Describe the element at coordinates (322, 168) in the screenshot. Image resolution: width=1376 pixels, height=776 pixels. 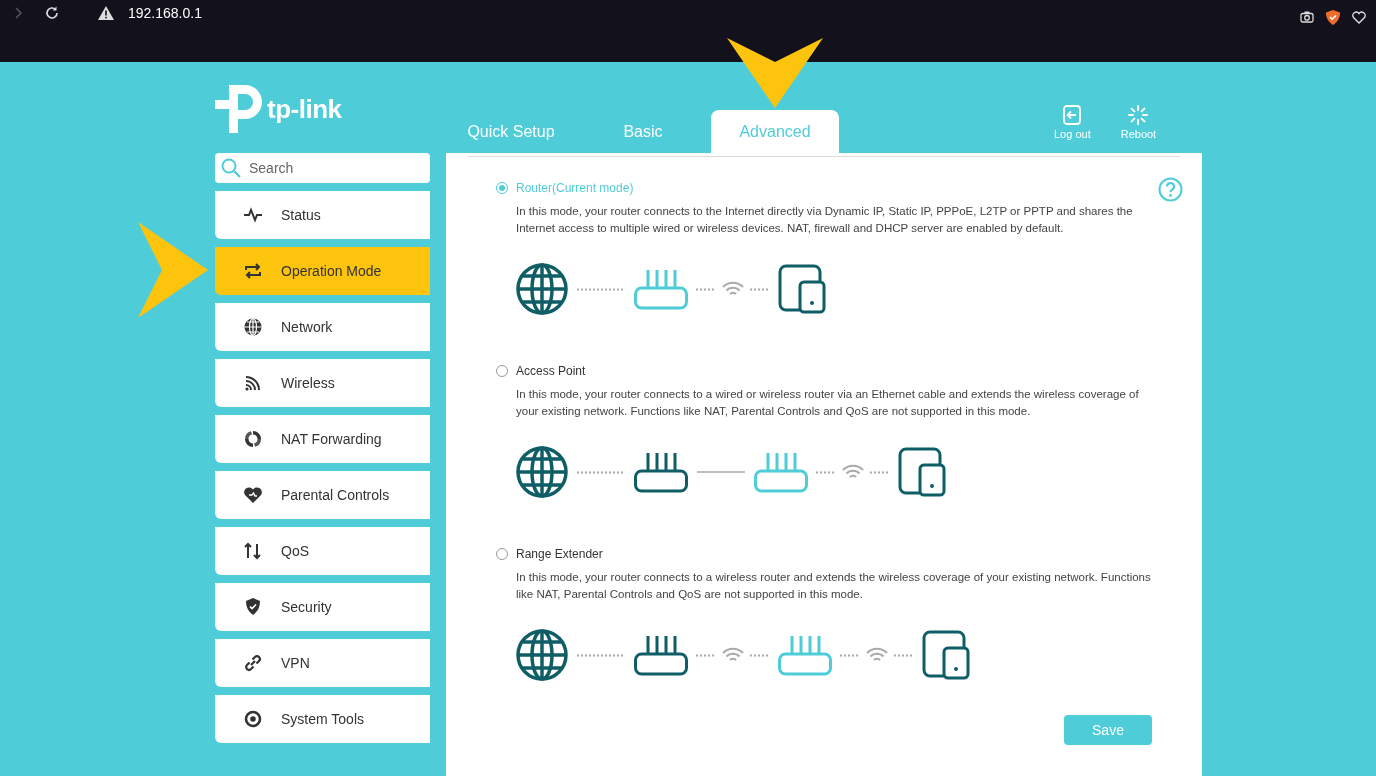
I see `search-field: Search` at that location.